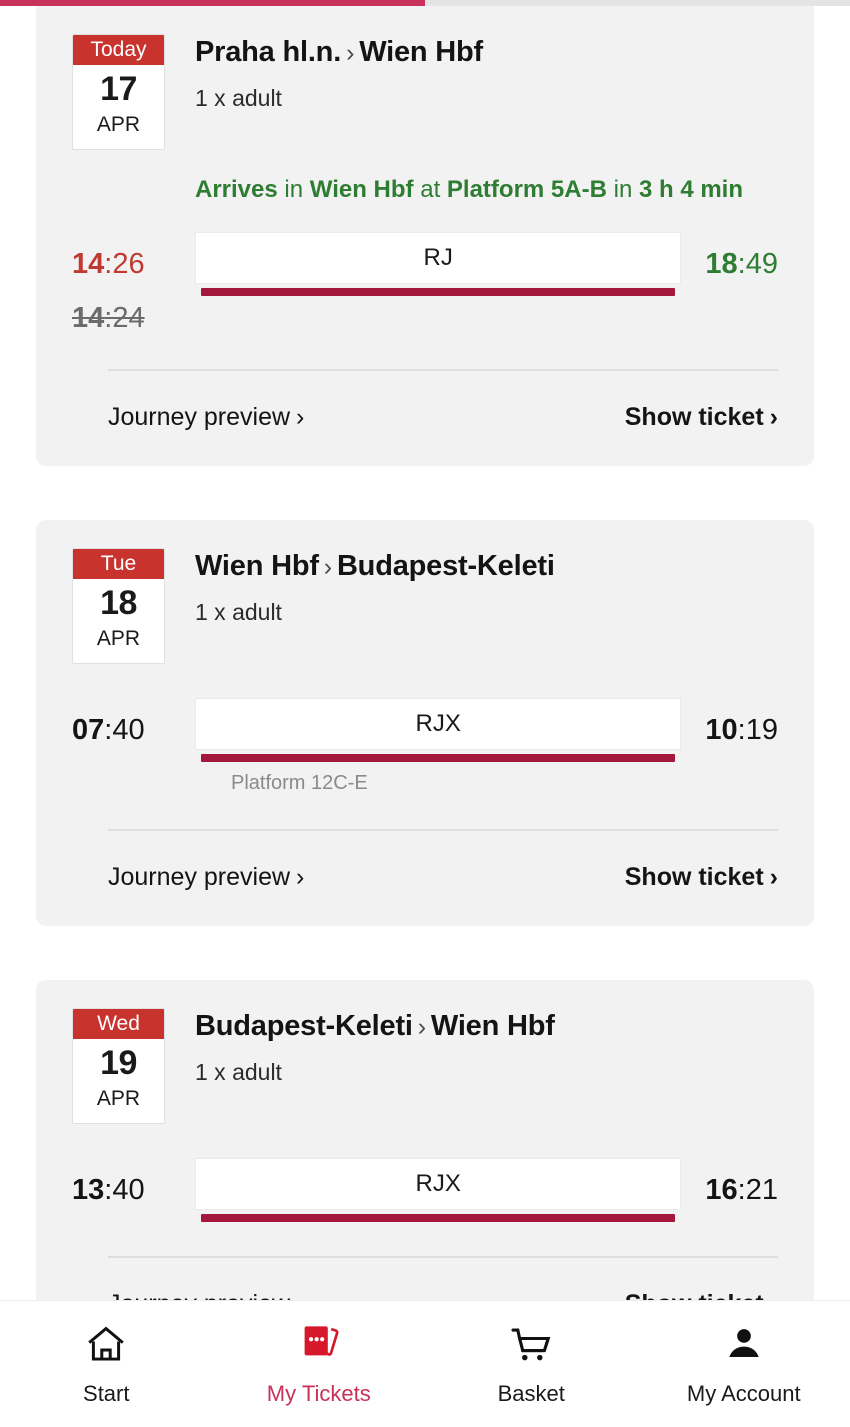  Describe the element at coordinates (360, 1044) in the screenshot. I see `ticket-head-text: Budapest-Keleti › Wien Hbf 1 x adult` at that location.